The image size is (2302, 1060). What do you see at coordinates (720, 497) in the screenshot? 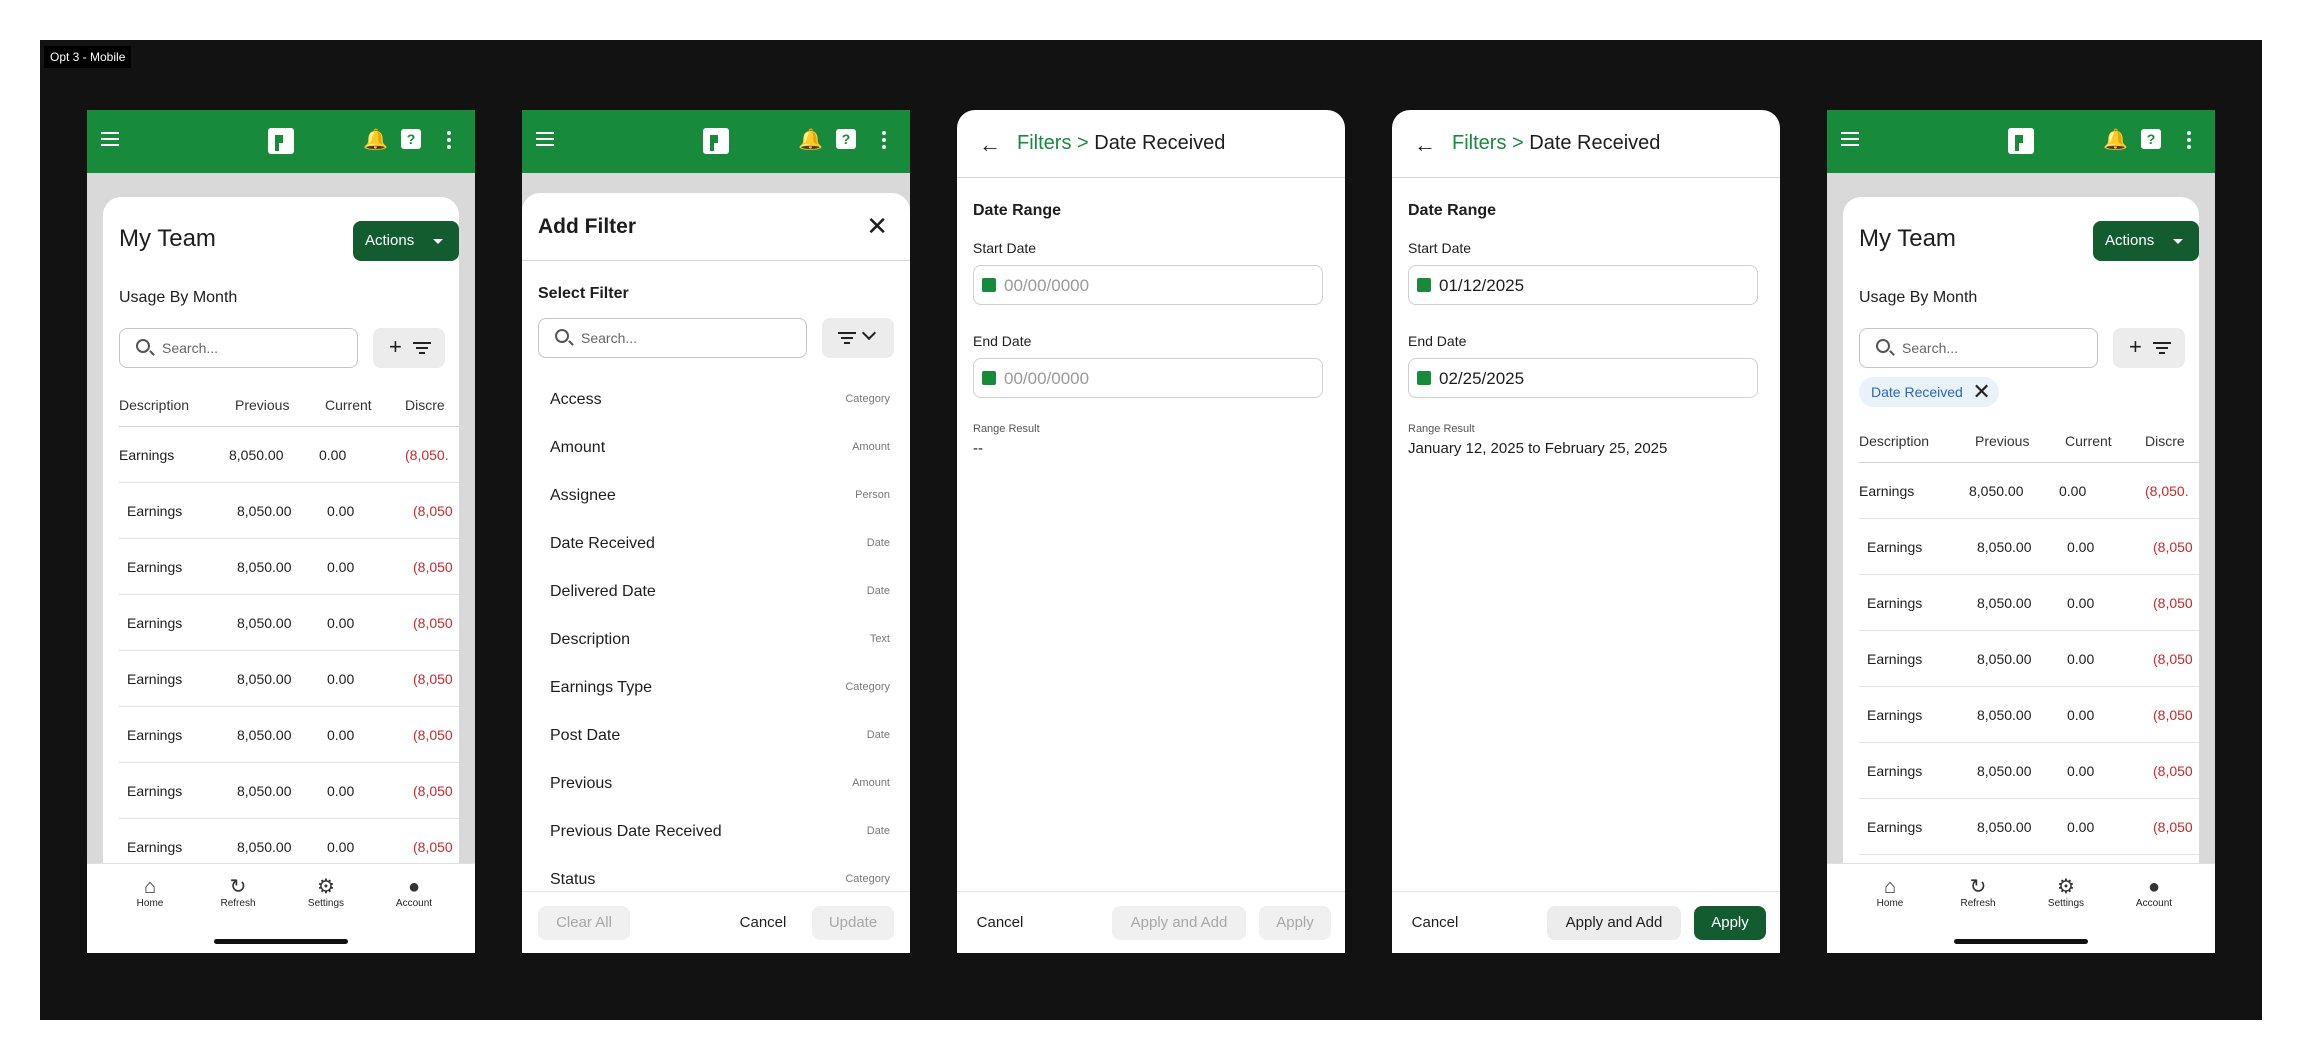
I see `filter-option: Assignee Person` at bounding box center [720, 497].